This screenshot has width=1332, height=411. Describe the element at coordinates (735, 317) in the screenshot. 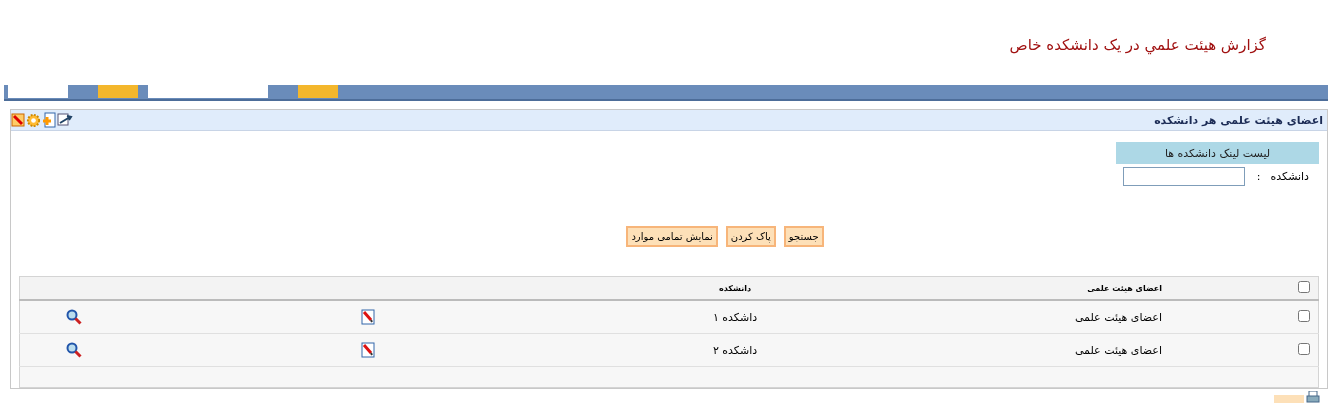

I see `table-cell: داشکده ۱` at that location.